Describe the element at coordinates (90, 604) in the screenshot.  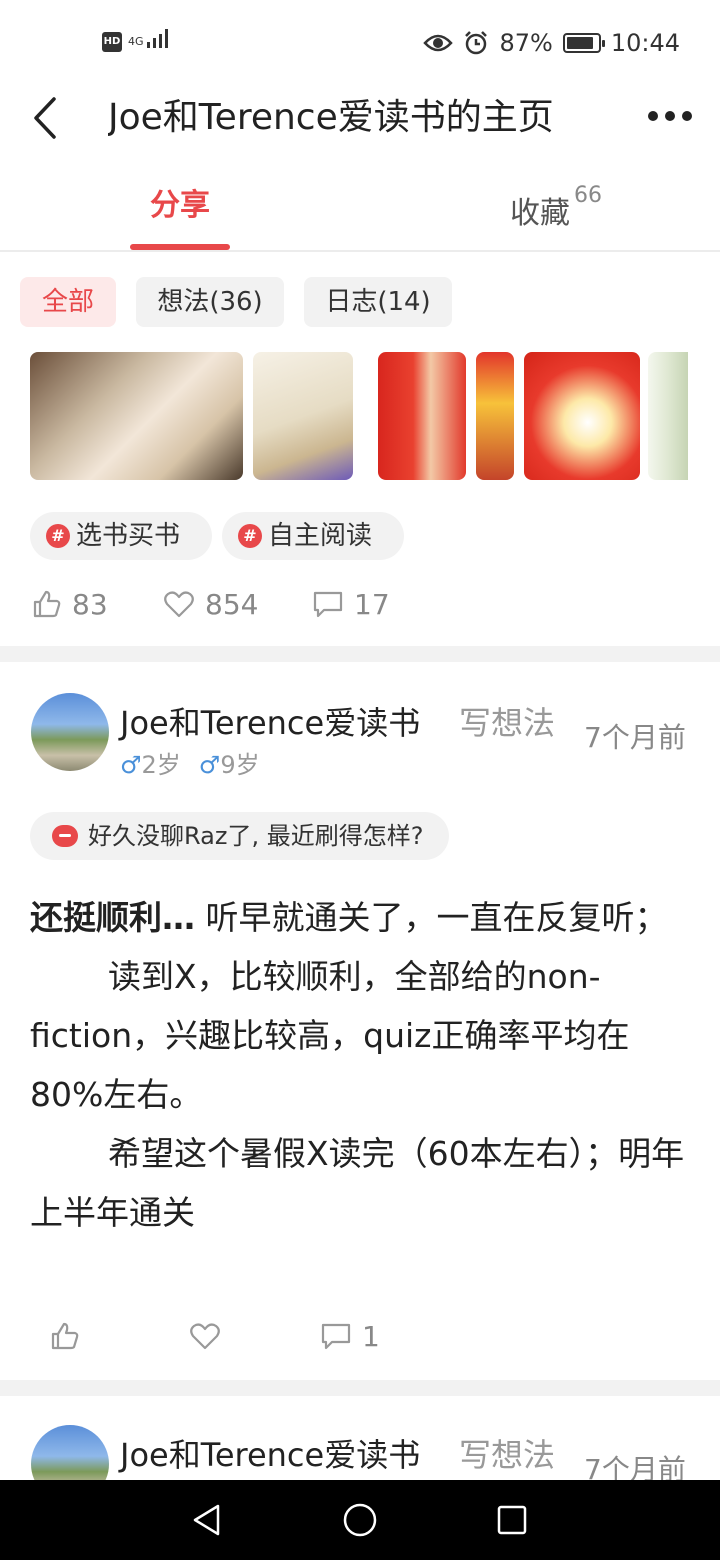
I see `like-count: 83` at that location.